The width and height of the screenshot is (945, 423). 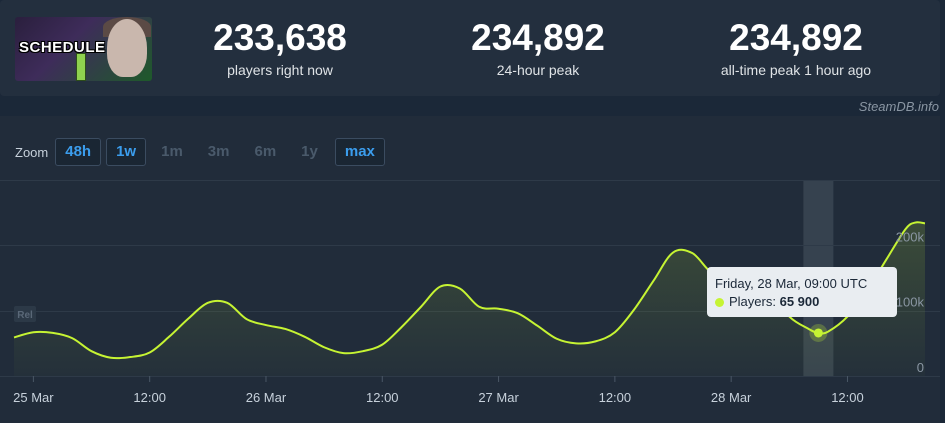 What do you see at coordinates (719, 302) in the screenshot?
I see `series-dot-icon` at bounding box center [719, 302].